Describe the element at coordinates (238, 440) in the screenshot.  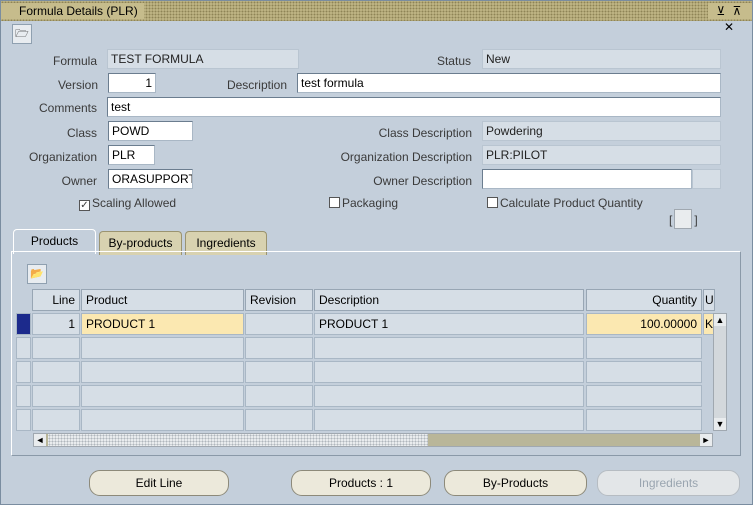
I see `horizontal-scroll-thumb` at that location.